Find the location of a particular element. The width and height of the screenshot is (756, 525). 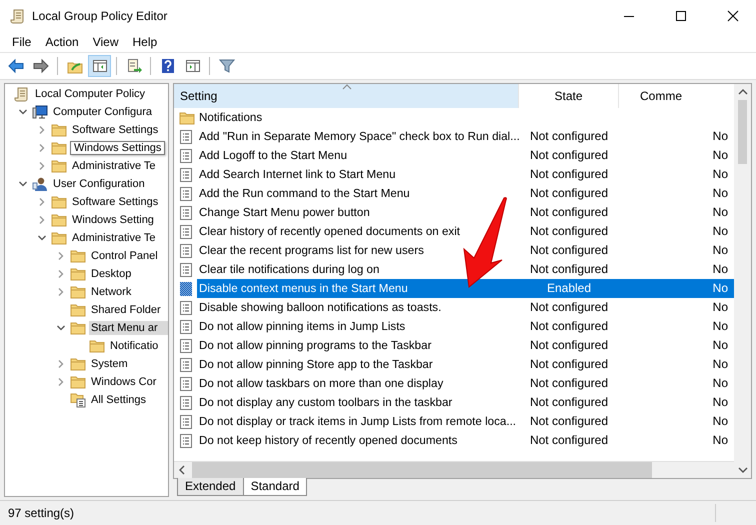

setting-name: Disable context menus in the Start Menu is located at coordinates (358, 288).